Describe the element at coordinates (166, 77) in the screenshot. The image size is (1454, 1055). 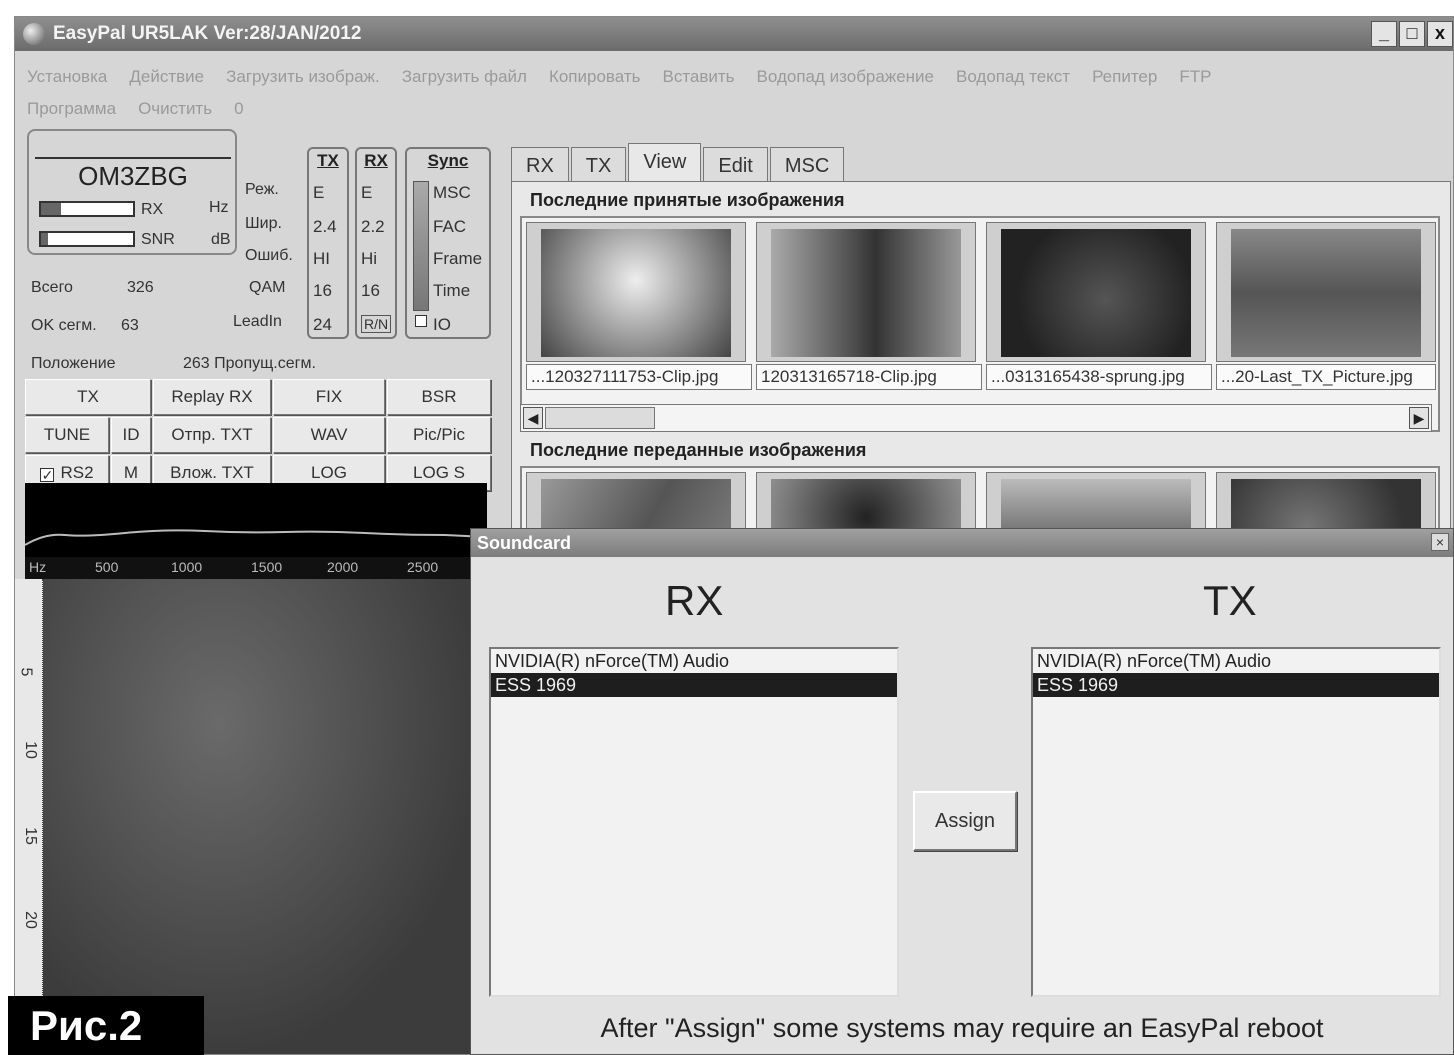
I see `menu-action: Действие` at that location.